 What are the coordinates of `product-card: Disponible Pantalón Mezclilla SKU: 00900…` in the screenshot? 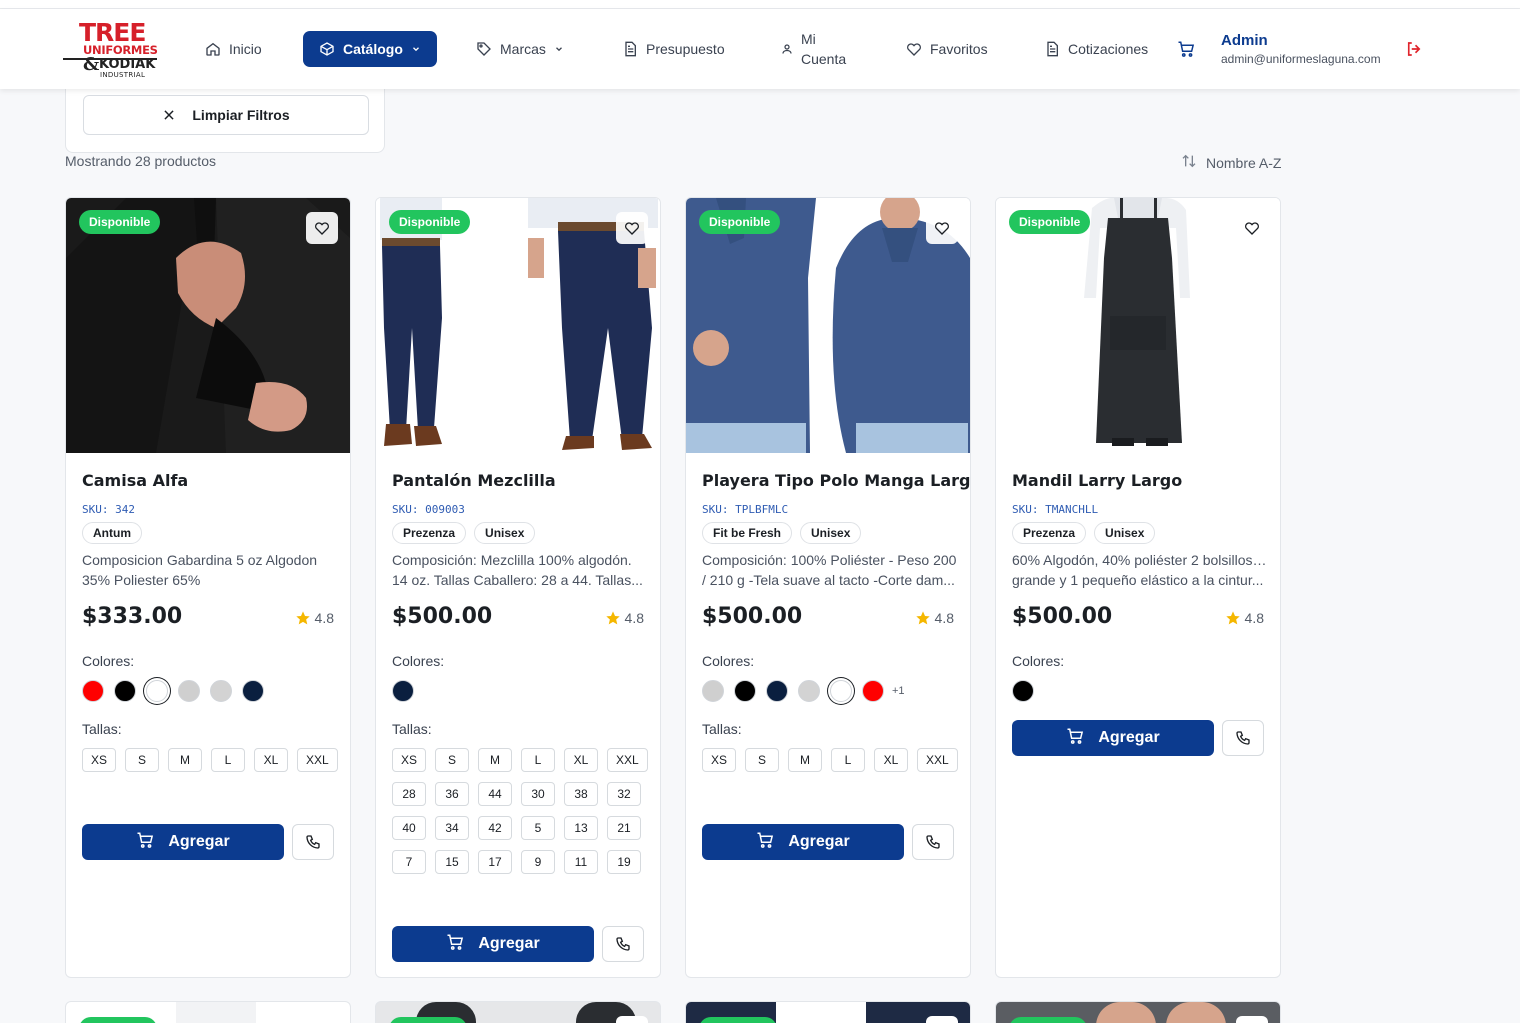 It's located at (518, 587).